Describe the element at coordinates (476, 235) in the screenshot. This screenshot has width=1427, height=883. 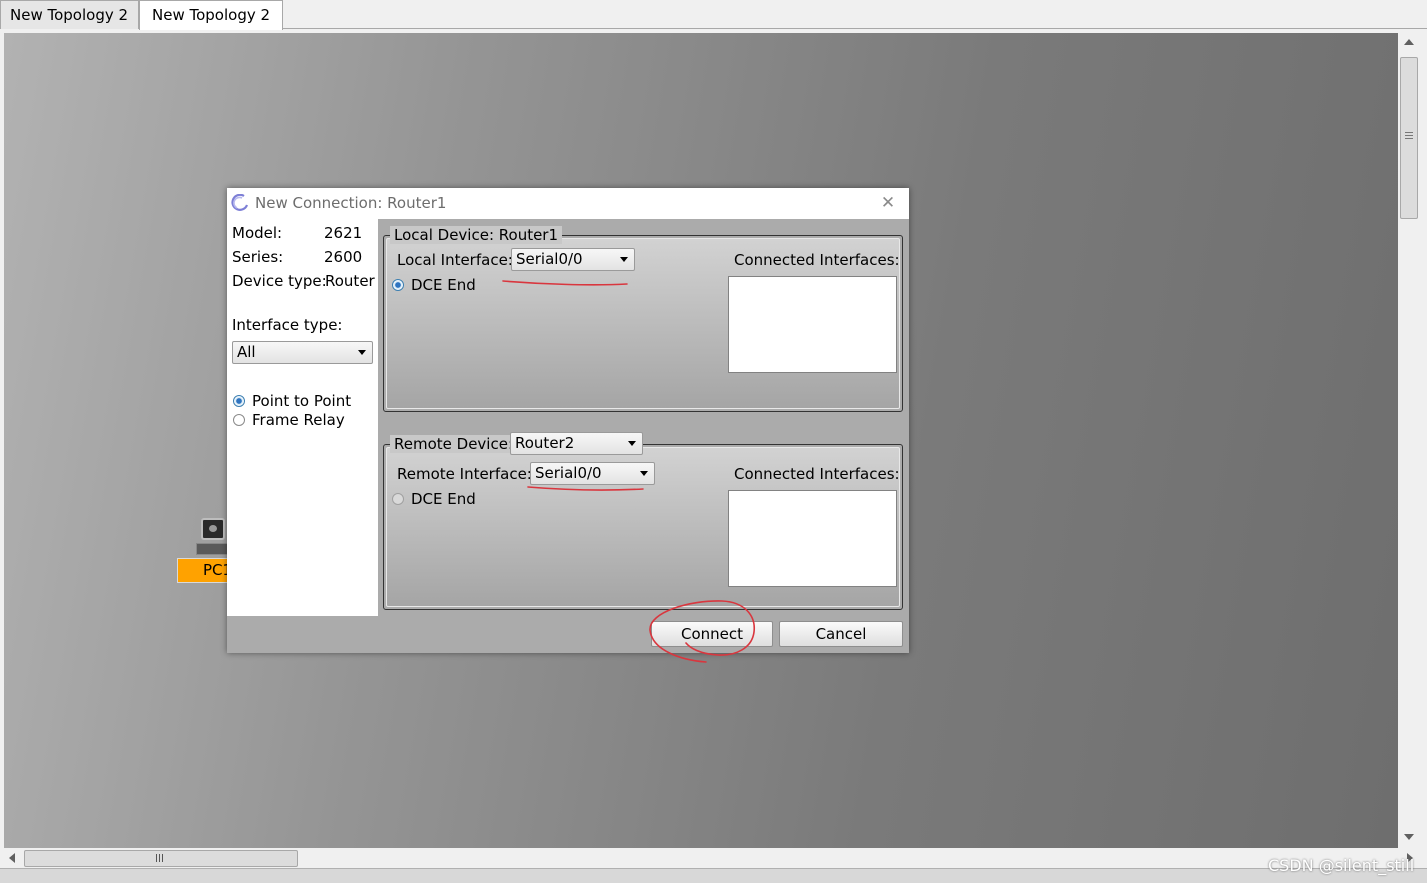
I see `local-device-legend: Local Device: Router1` at that location.